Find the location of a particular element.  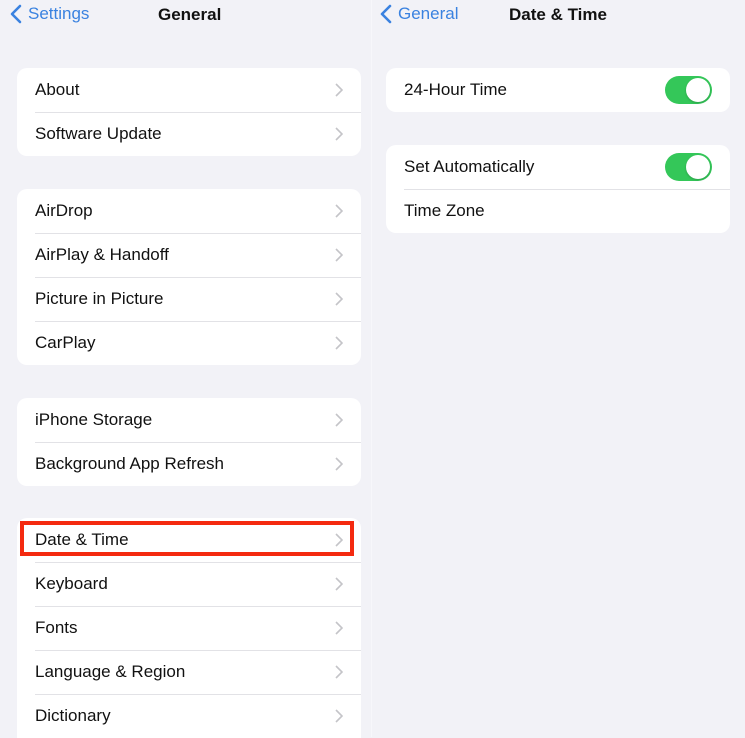

row-label: 24-Hour Time is located at coordinates (455, 89).